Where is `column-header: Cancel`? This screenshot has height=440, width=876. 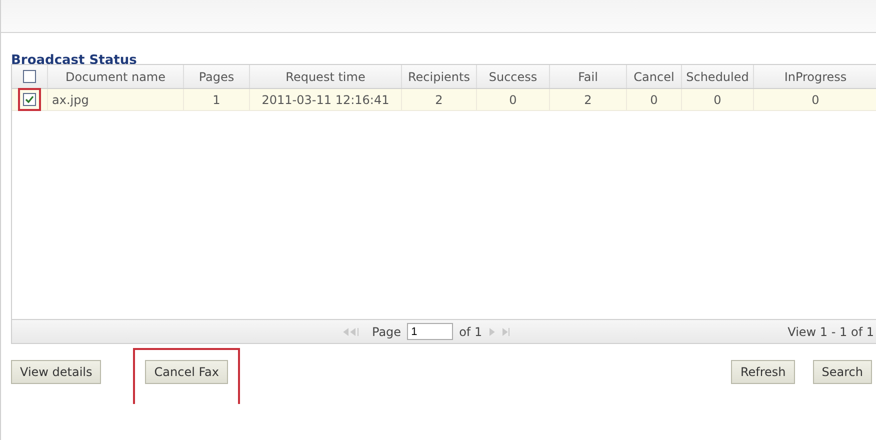 column-header: Cancel is located at coordinates (654, 76).